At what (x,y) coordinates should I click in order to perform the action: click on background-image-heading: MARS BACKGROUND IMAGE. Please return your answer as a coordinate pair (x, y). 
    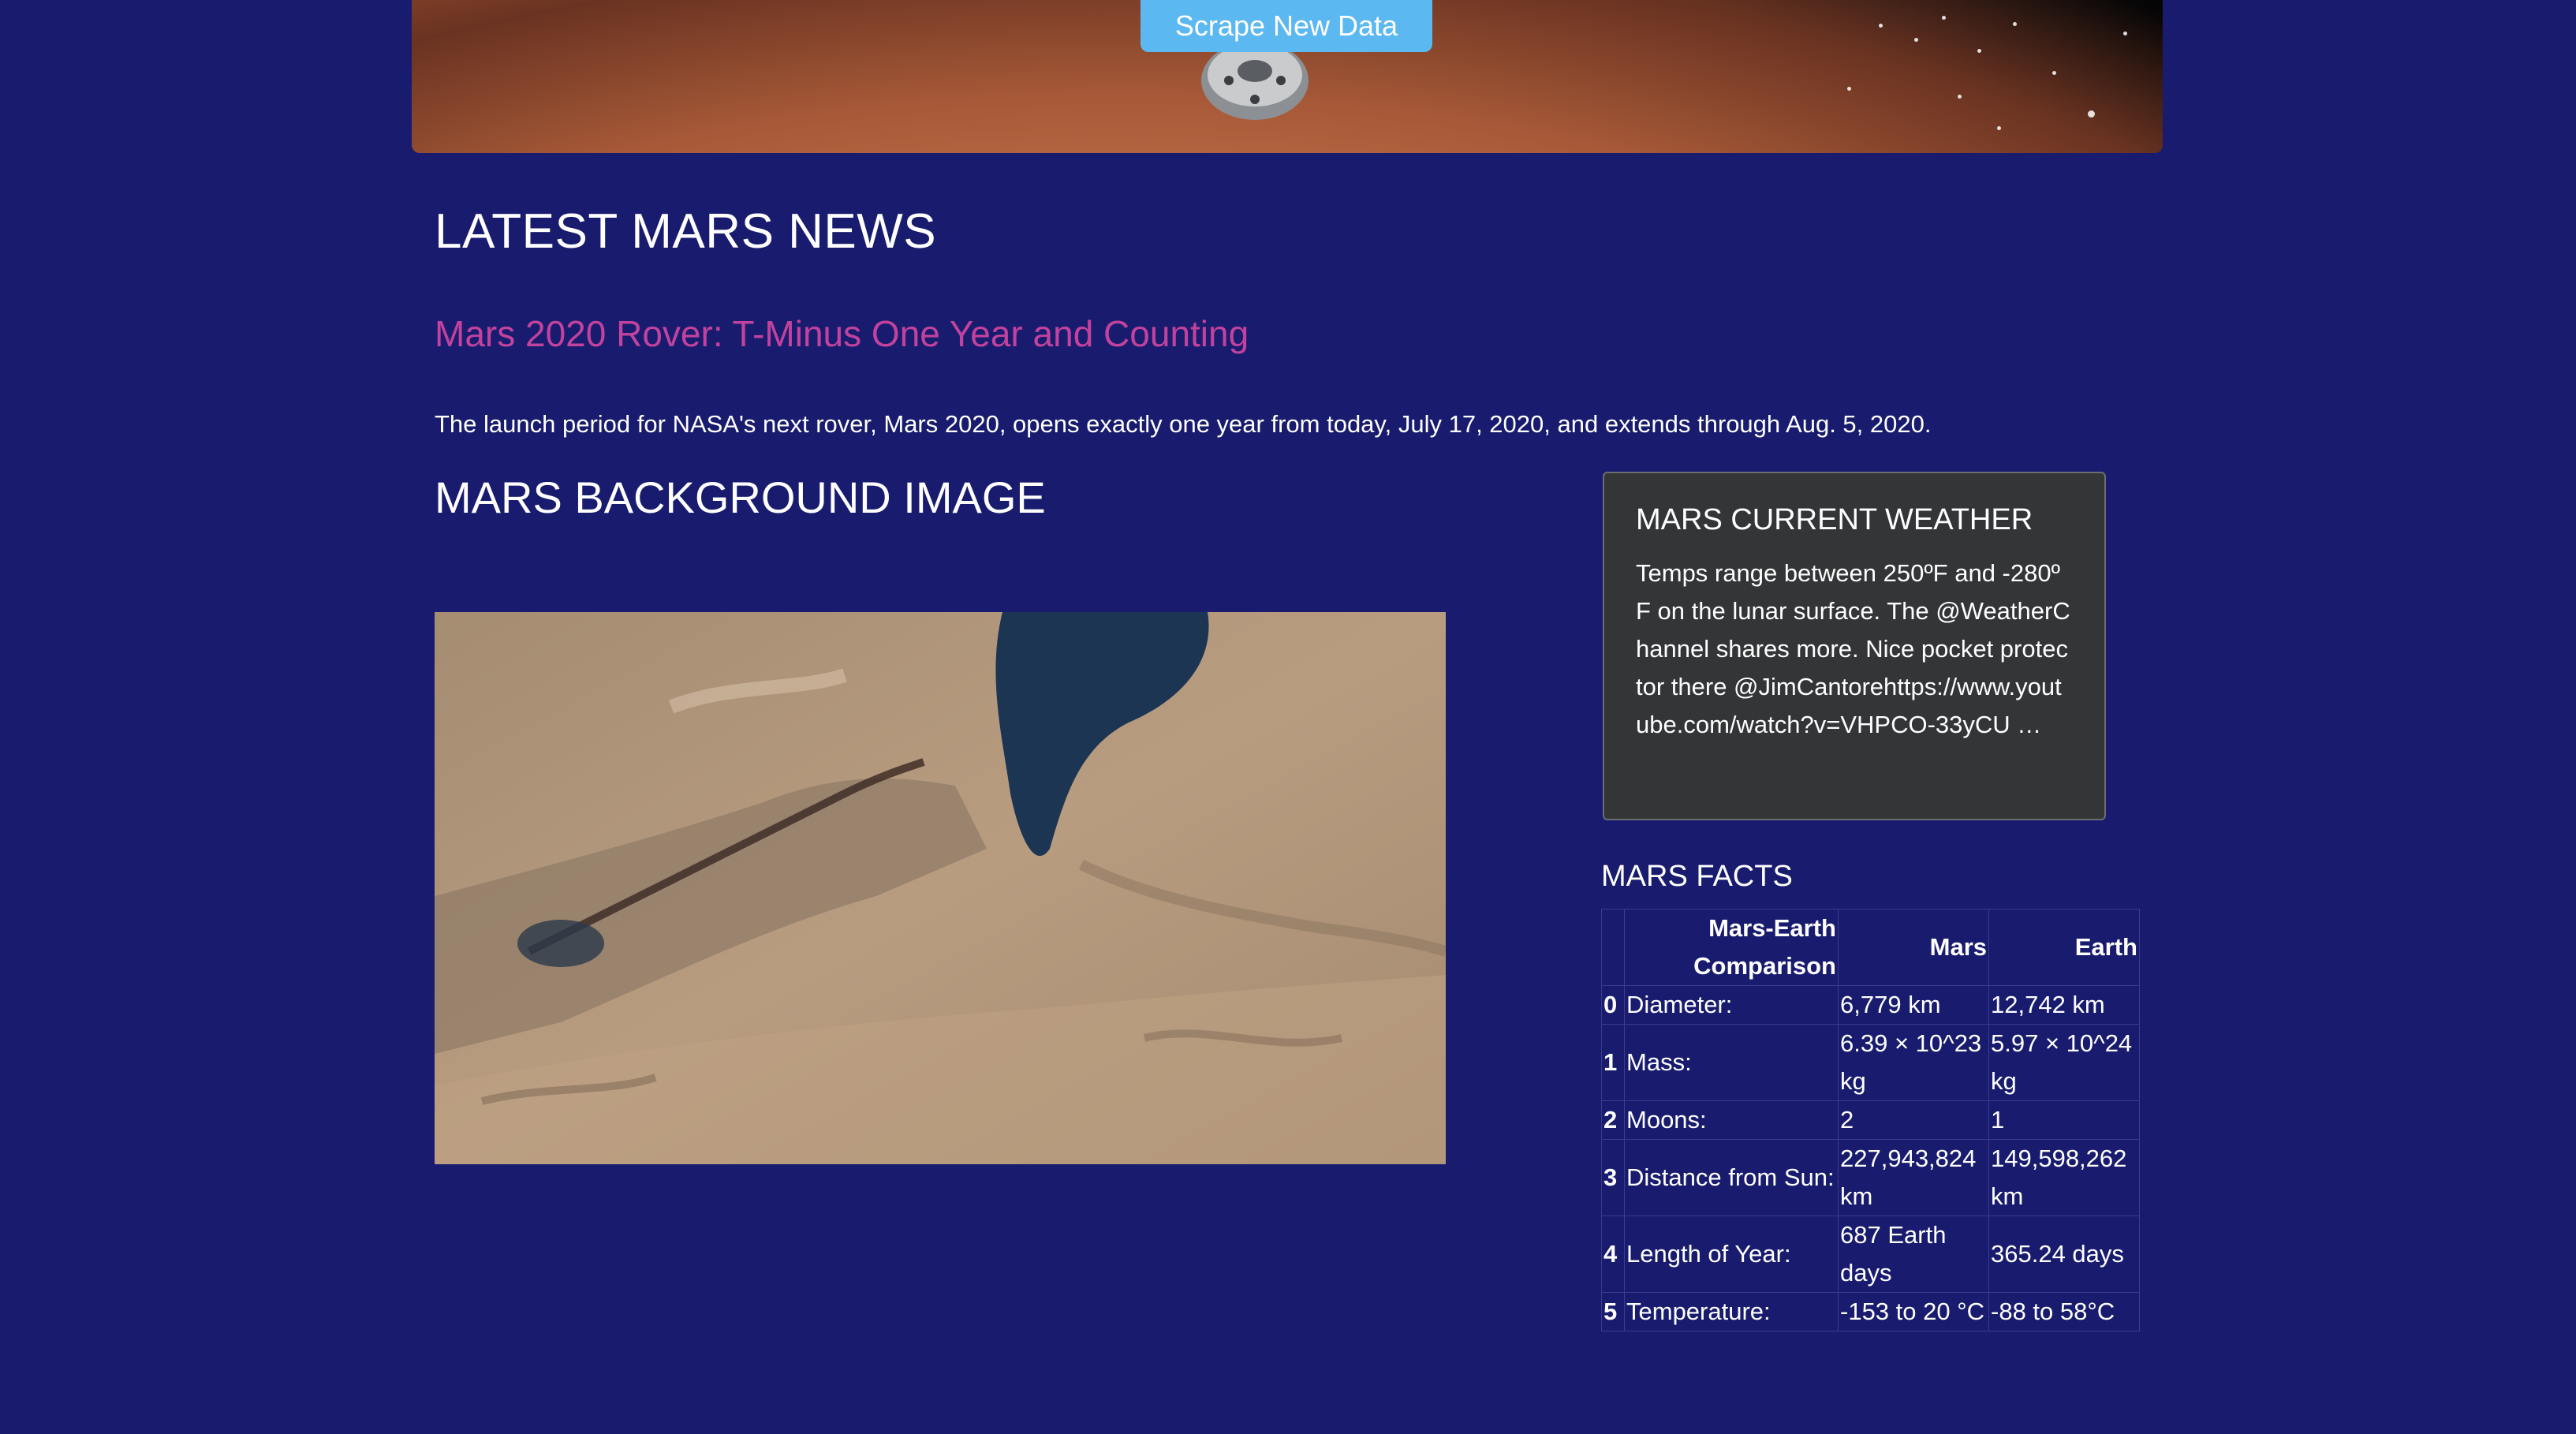
    Looking at the image, I should click on (740, 497).